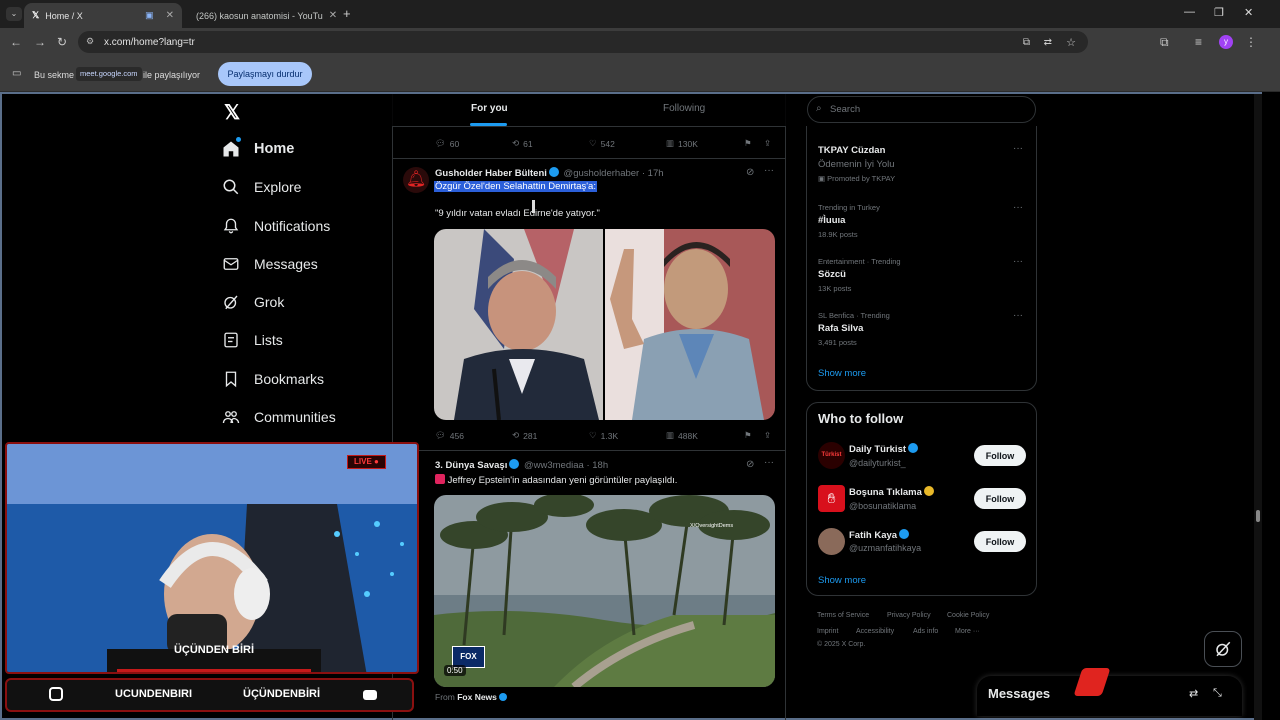  I want to click on tab-x-home: 𝕏 Home / X ▣ ✕, so click(103, 15).